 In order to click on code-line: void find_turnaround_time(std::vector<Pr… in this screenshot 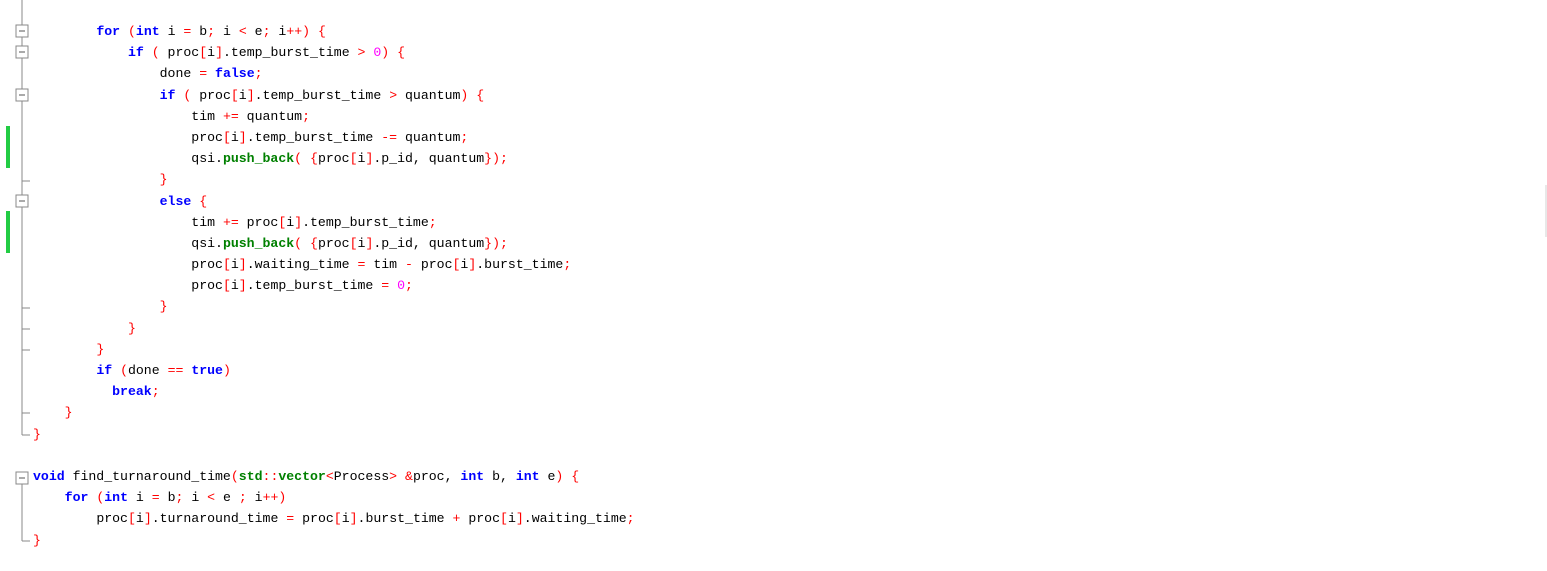, I will do `click(334, 476)`.